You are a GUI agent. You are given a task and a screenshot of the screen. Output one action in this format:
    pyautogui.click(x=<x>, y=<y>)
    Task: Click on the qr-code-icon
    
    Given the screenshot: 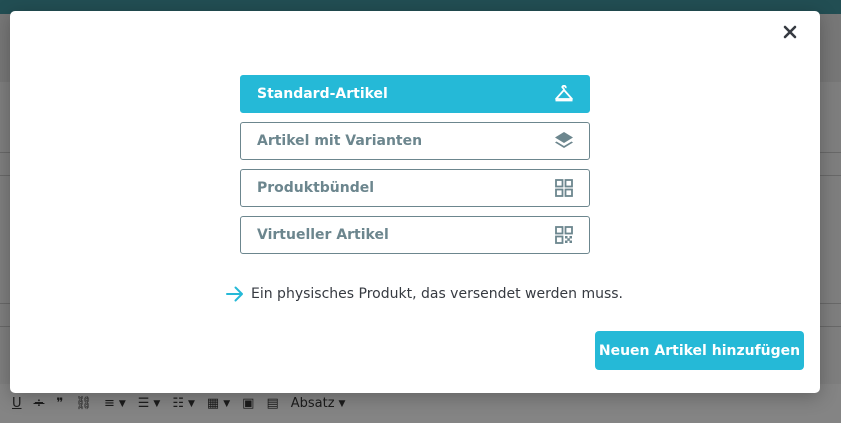 What is the action you would take?
    pyautogui.click(x=564, y=235)
    